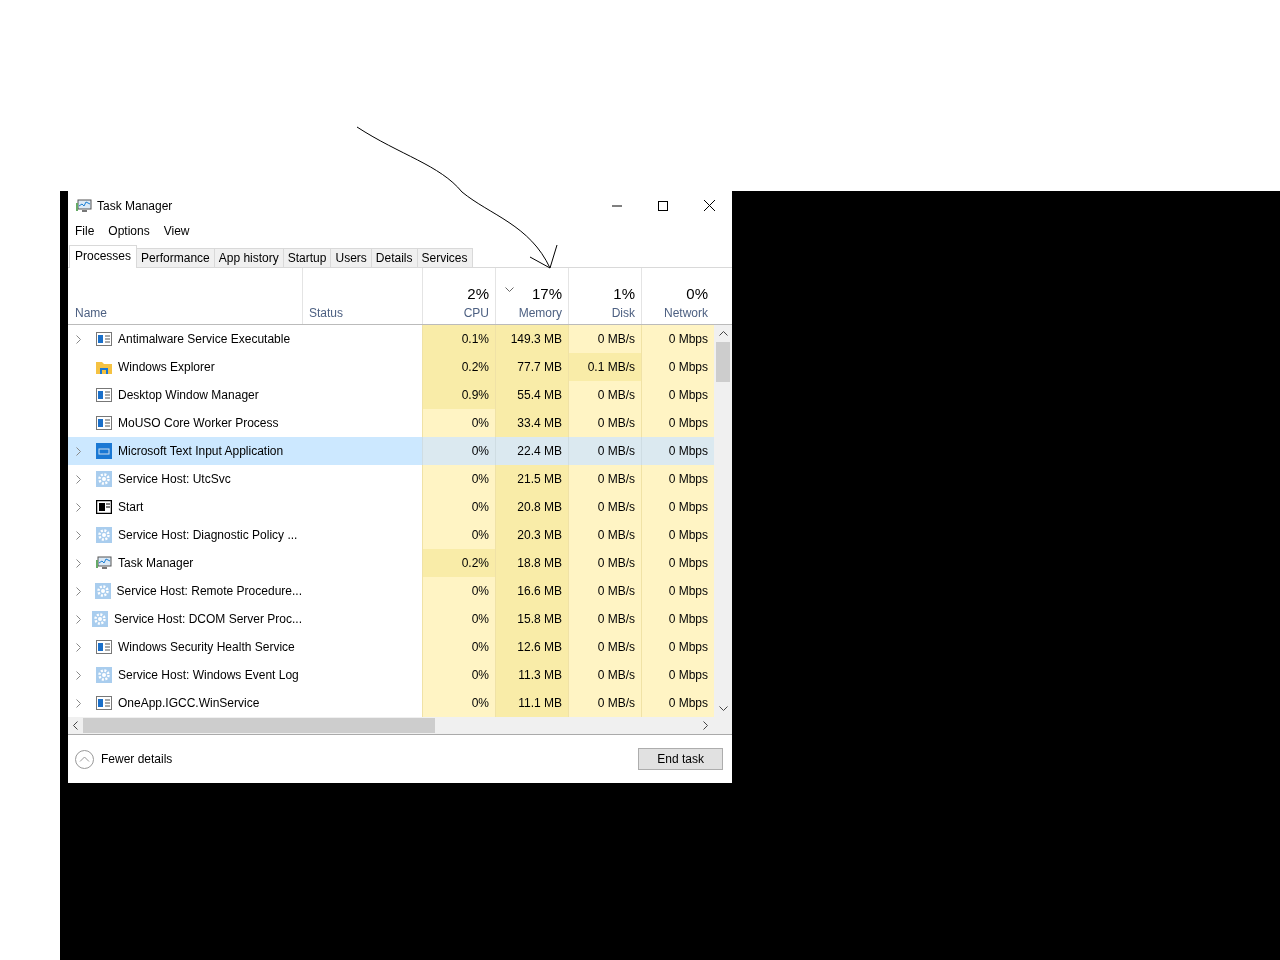 The width and height of the screenshot is (1280, 960). What do you see at coordinates (391, 675) in the screenshot?
I see `process-row: Service Host: Windows Event Log 0% 11.3 MB 0 MB/s 0 Mbps` at bounding box center [391, 675].